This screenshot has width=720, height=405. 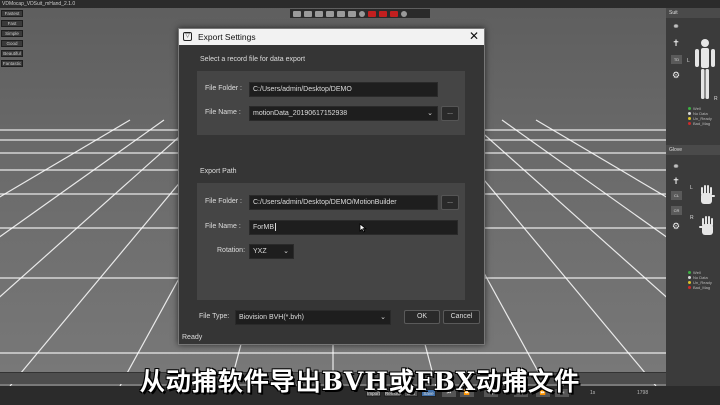 What do you see at coordinates (422, 317) in the screenshot?
I see `ok-button: OK` at bounding box center [422, 317].